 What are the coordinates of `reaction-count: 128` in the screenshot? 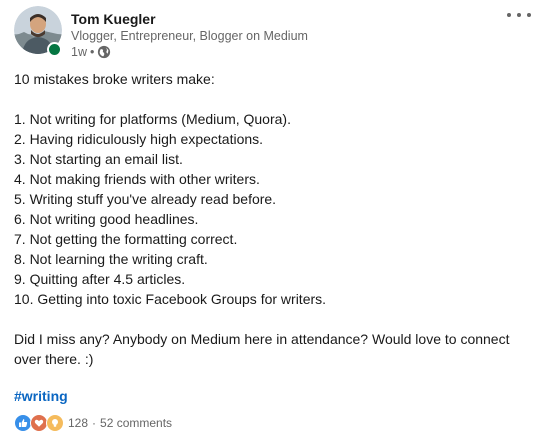 It's located at (78, 423).